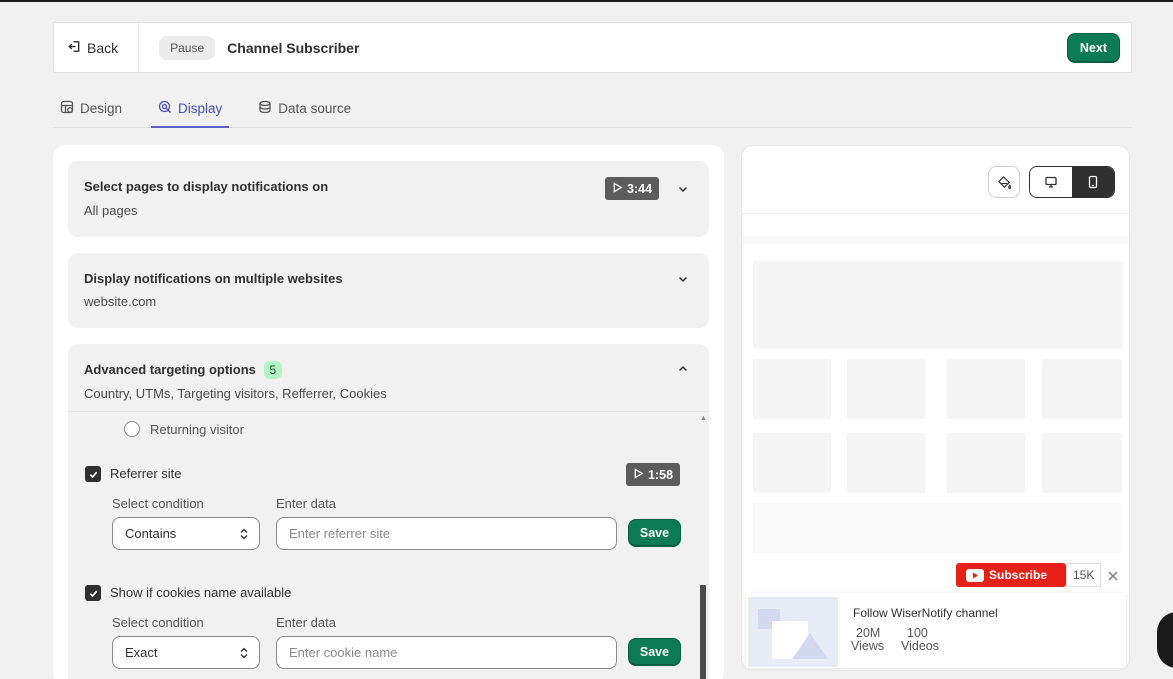 This screenshot has height=679, width=1173. I want to click on desktop-icon, so click(1051, 182).